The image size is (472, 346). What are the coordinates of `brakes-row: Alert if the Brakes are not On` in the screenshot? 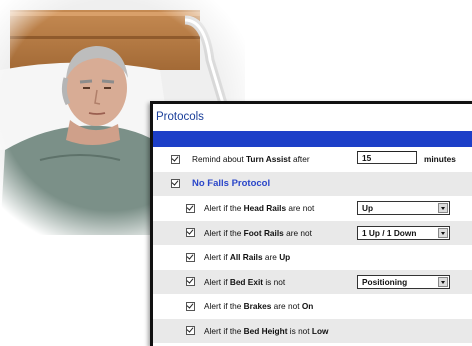 It's located at (312, 306).